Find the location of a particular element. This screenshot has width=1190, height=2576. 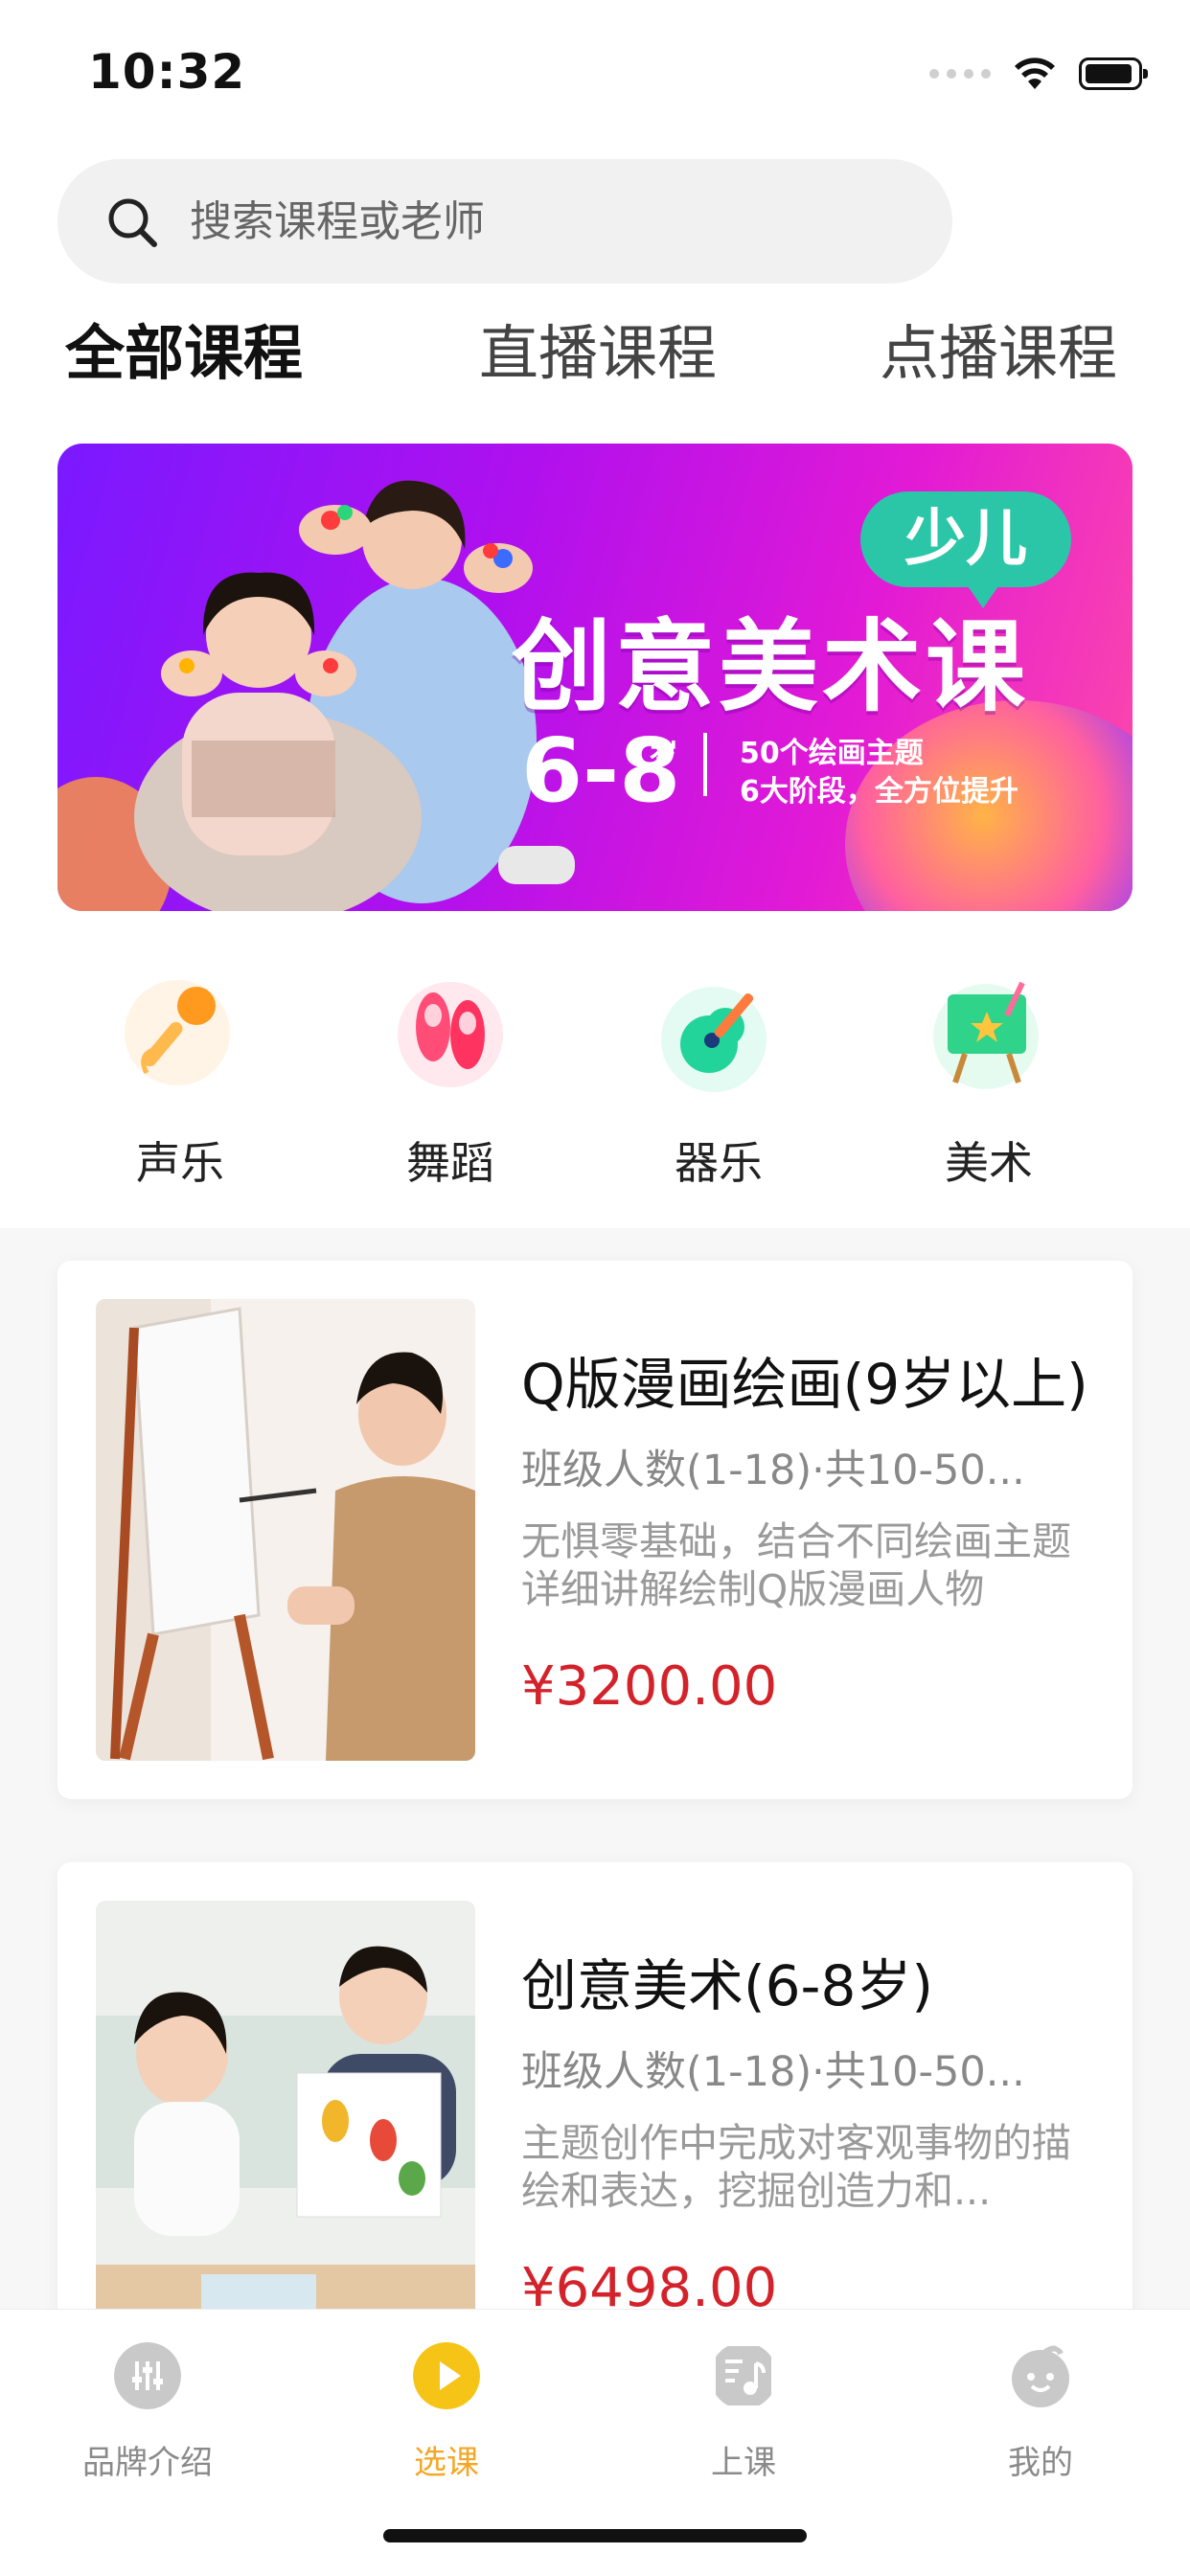

tabbar-label: 上课 is located at coordinates (744, 2463).